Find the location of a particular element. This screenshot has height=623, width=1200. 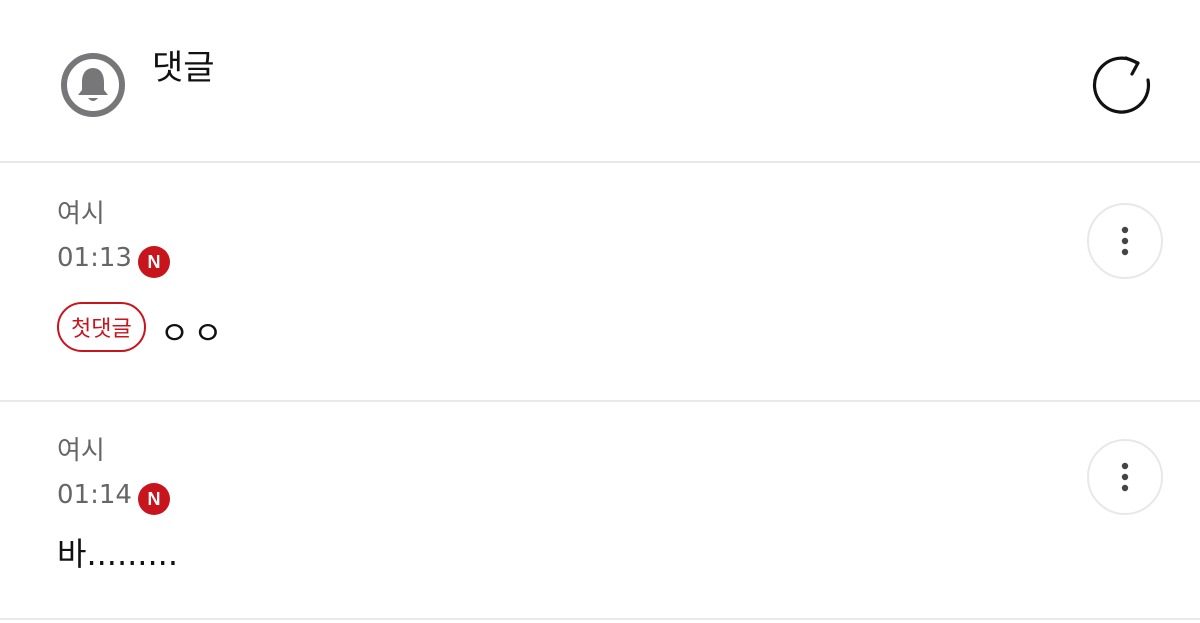

refresh-button is located at coordinates (1126, 86).